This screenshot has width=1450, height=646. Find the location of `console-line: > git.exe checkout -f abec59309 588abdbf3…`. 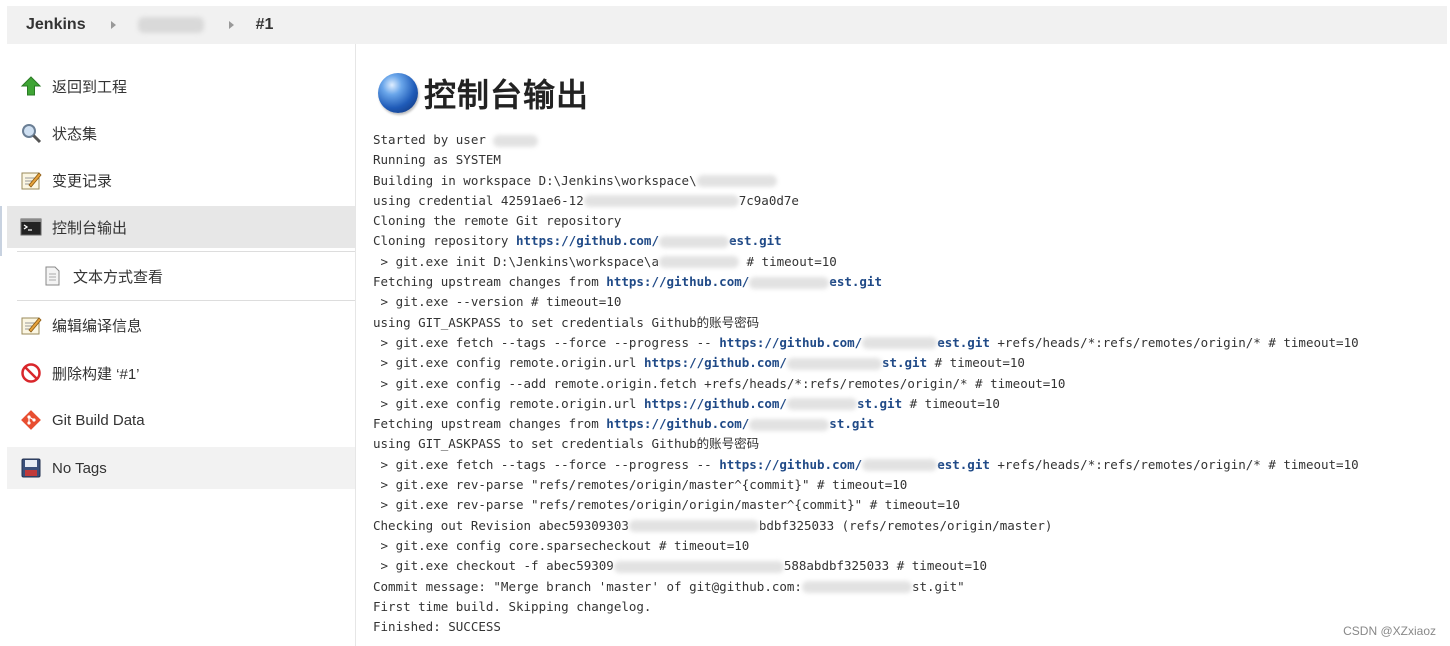

console-line: > git.exe checkout -f abec59309 588abdbf3… is located at coordinates (908, 566).